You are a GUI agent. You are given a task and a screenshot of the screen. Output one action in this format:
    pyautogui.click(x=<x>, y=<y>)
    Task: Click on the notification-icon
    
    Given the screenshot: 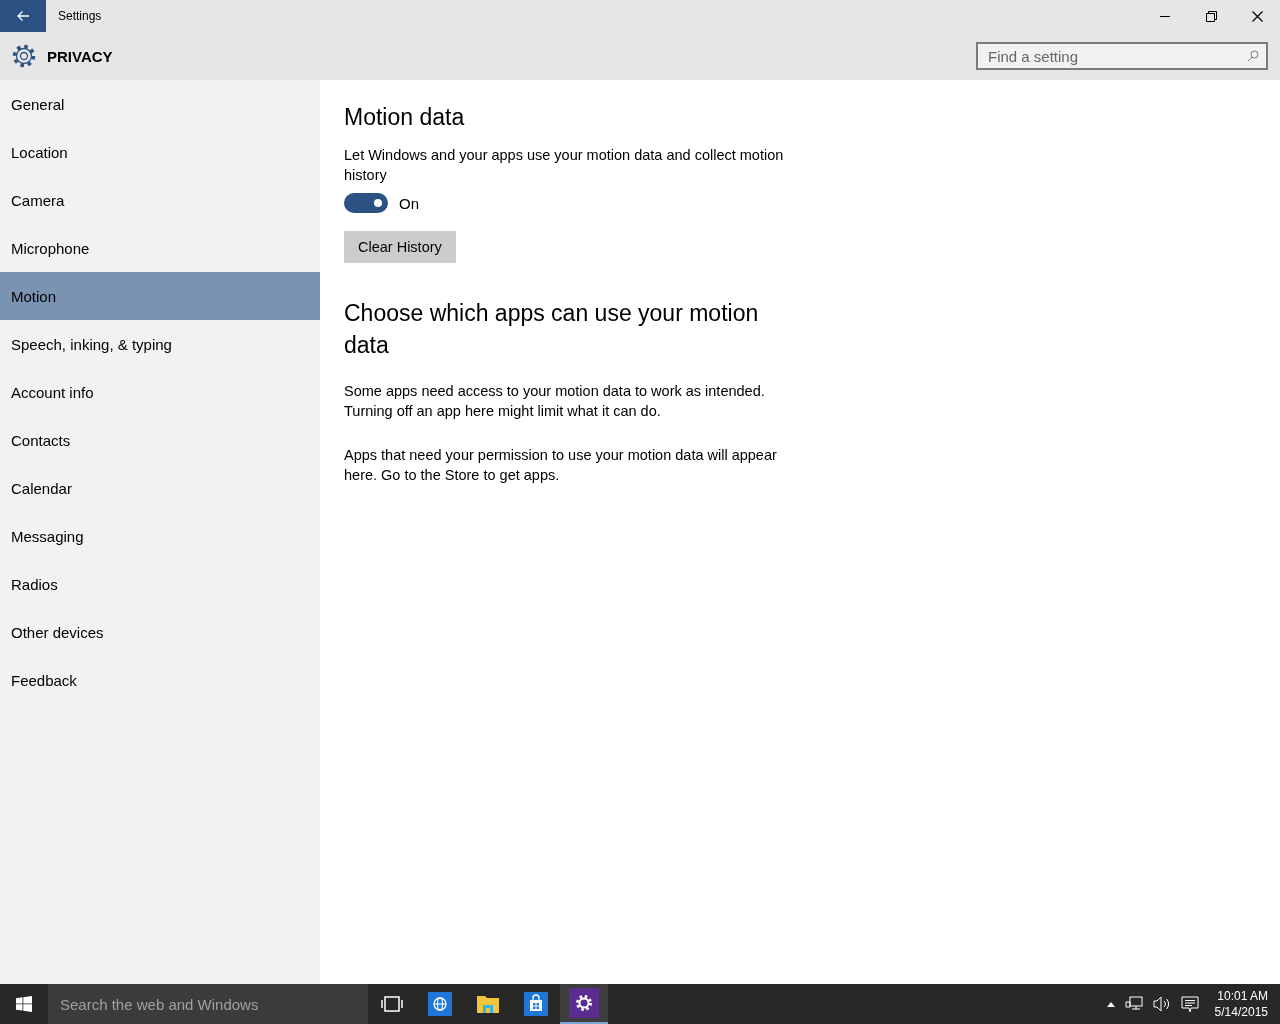 What is the action you would take?
    pyautogui.click(x=1189, y=1004)
    